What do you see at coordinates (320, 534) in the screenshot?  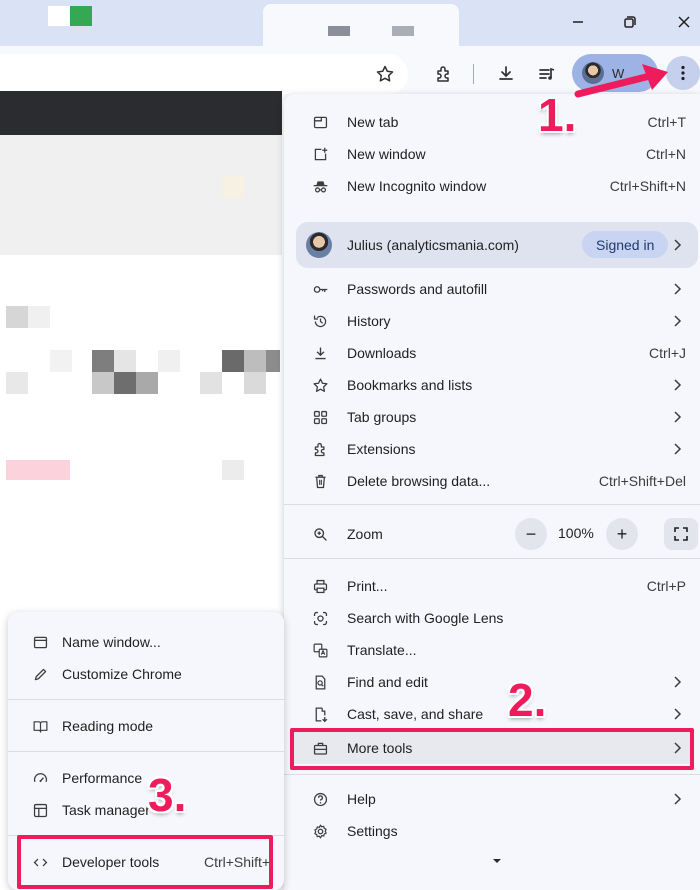 I see `zoom-icon` at bounding box center [320, 534].